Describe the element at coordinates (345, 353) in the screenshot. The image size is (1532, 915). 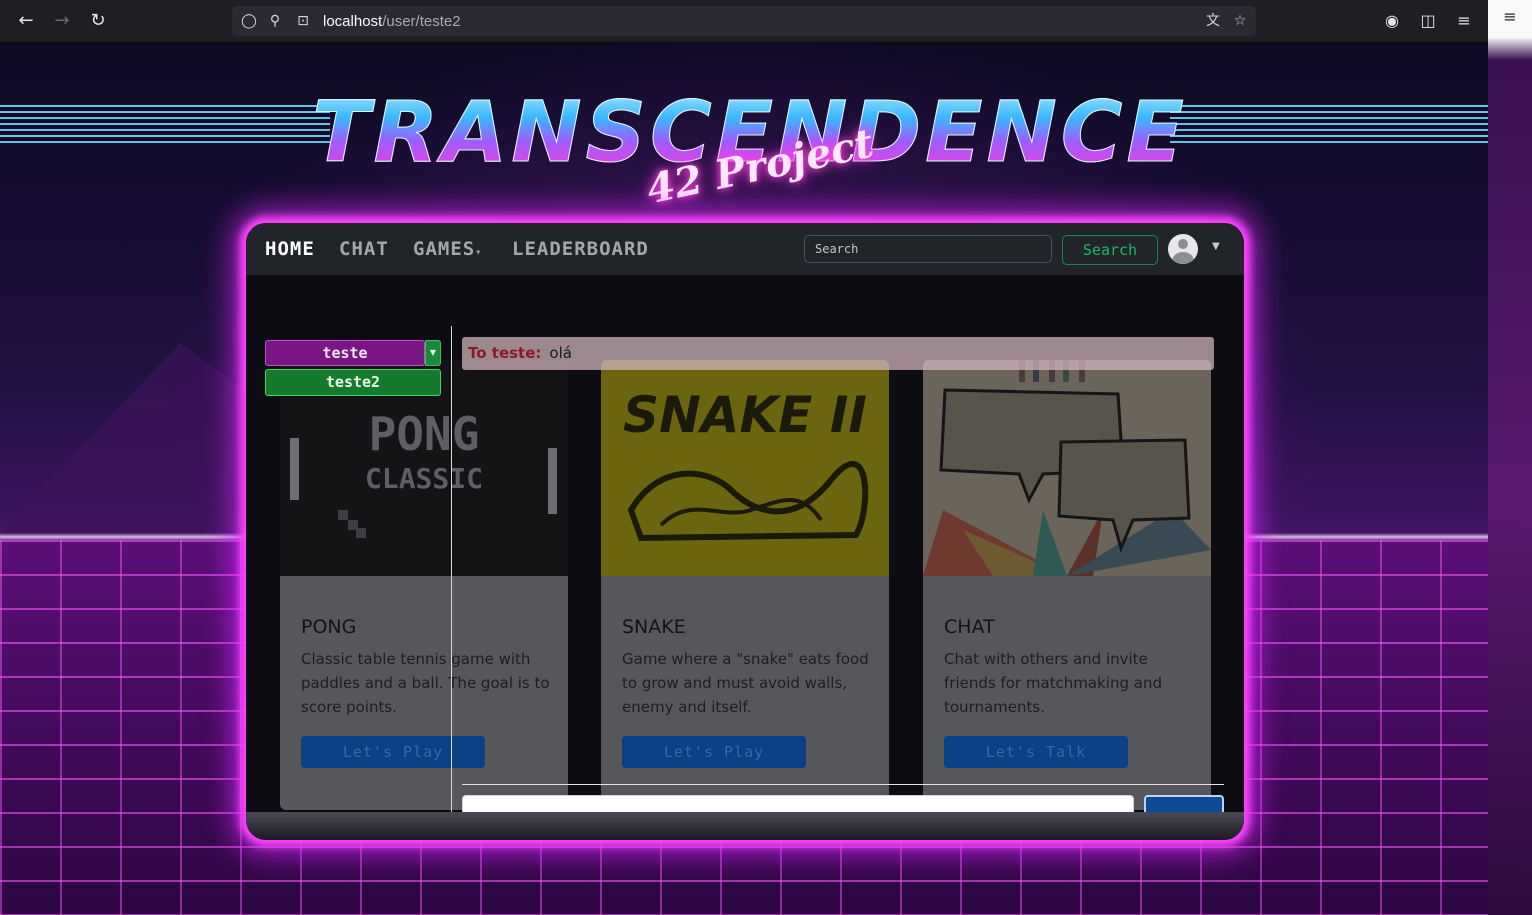
I see `chat-active-user-tab: teste` at that location.